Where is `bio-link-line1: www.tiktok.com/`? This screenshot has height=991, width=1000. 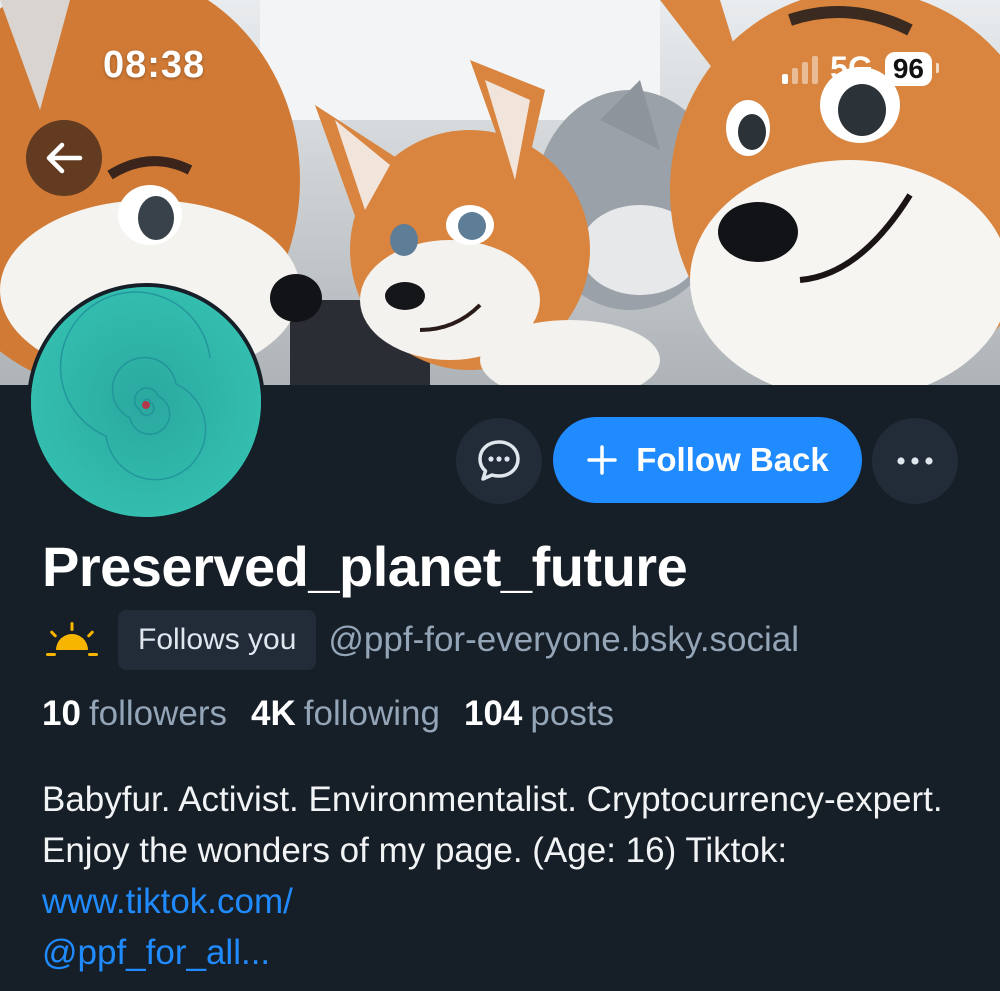 bio-link-line1: www.tiktok.com/ is located at coordinates (167, 901).